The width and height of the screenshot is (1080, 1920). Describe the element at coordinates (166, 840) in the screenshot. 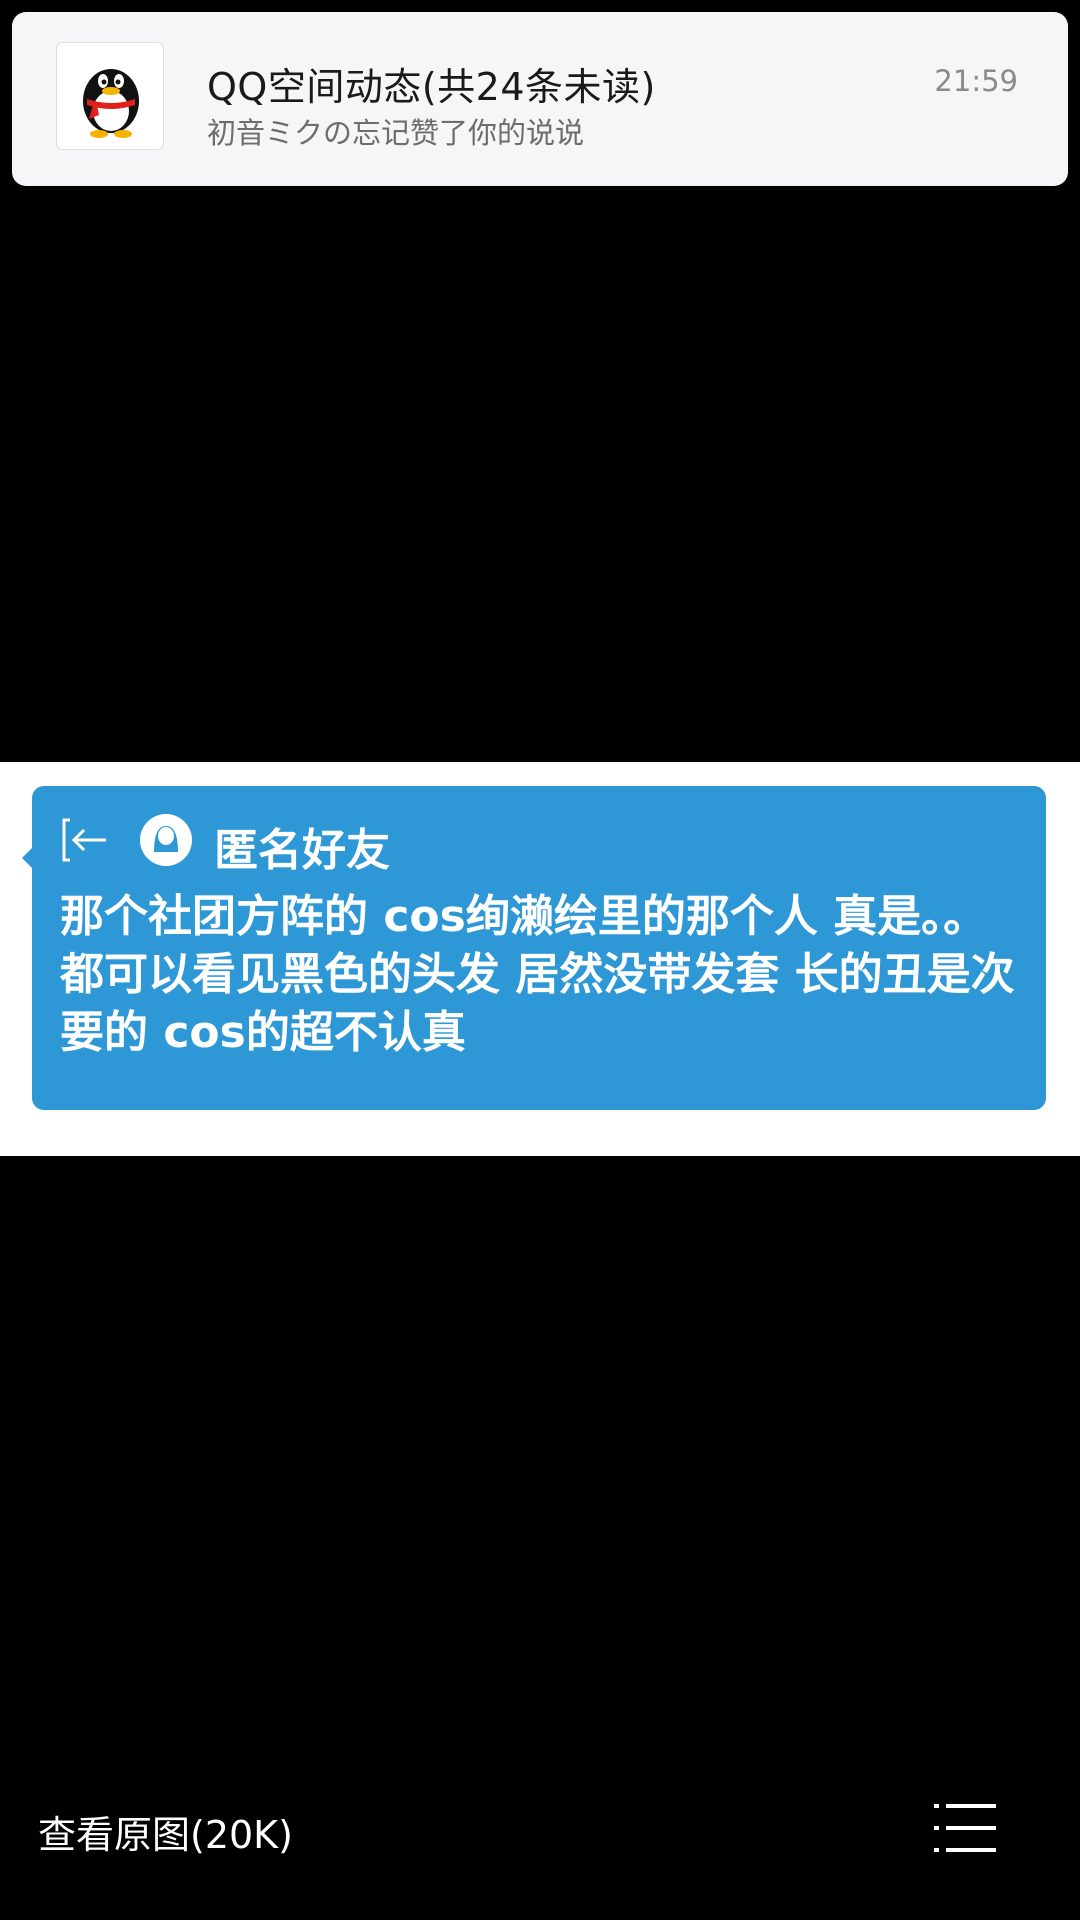

I see `anonymous-avatar-icon` at that location.